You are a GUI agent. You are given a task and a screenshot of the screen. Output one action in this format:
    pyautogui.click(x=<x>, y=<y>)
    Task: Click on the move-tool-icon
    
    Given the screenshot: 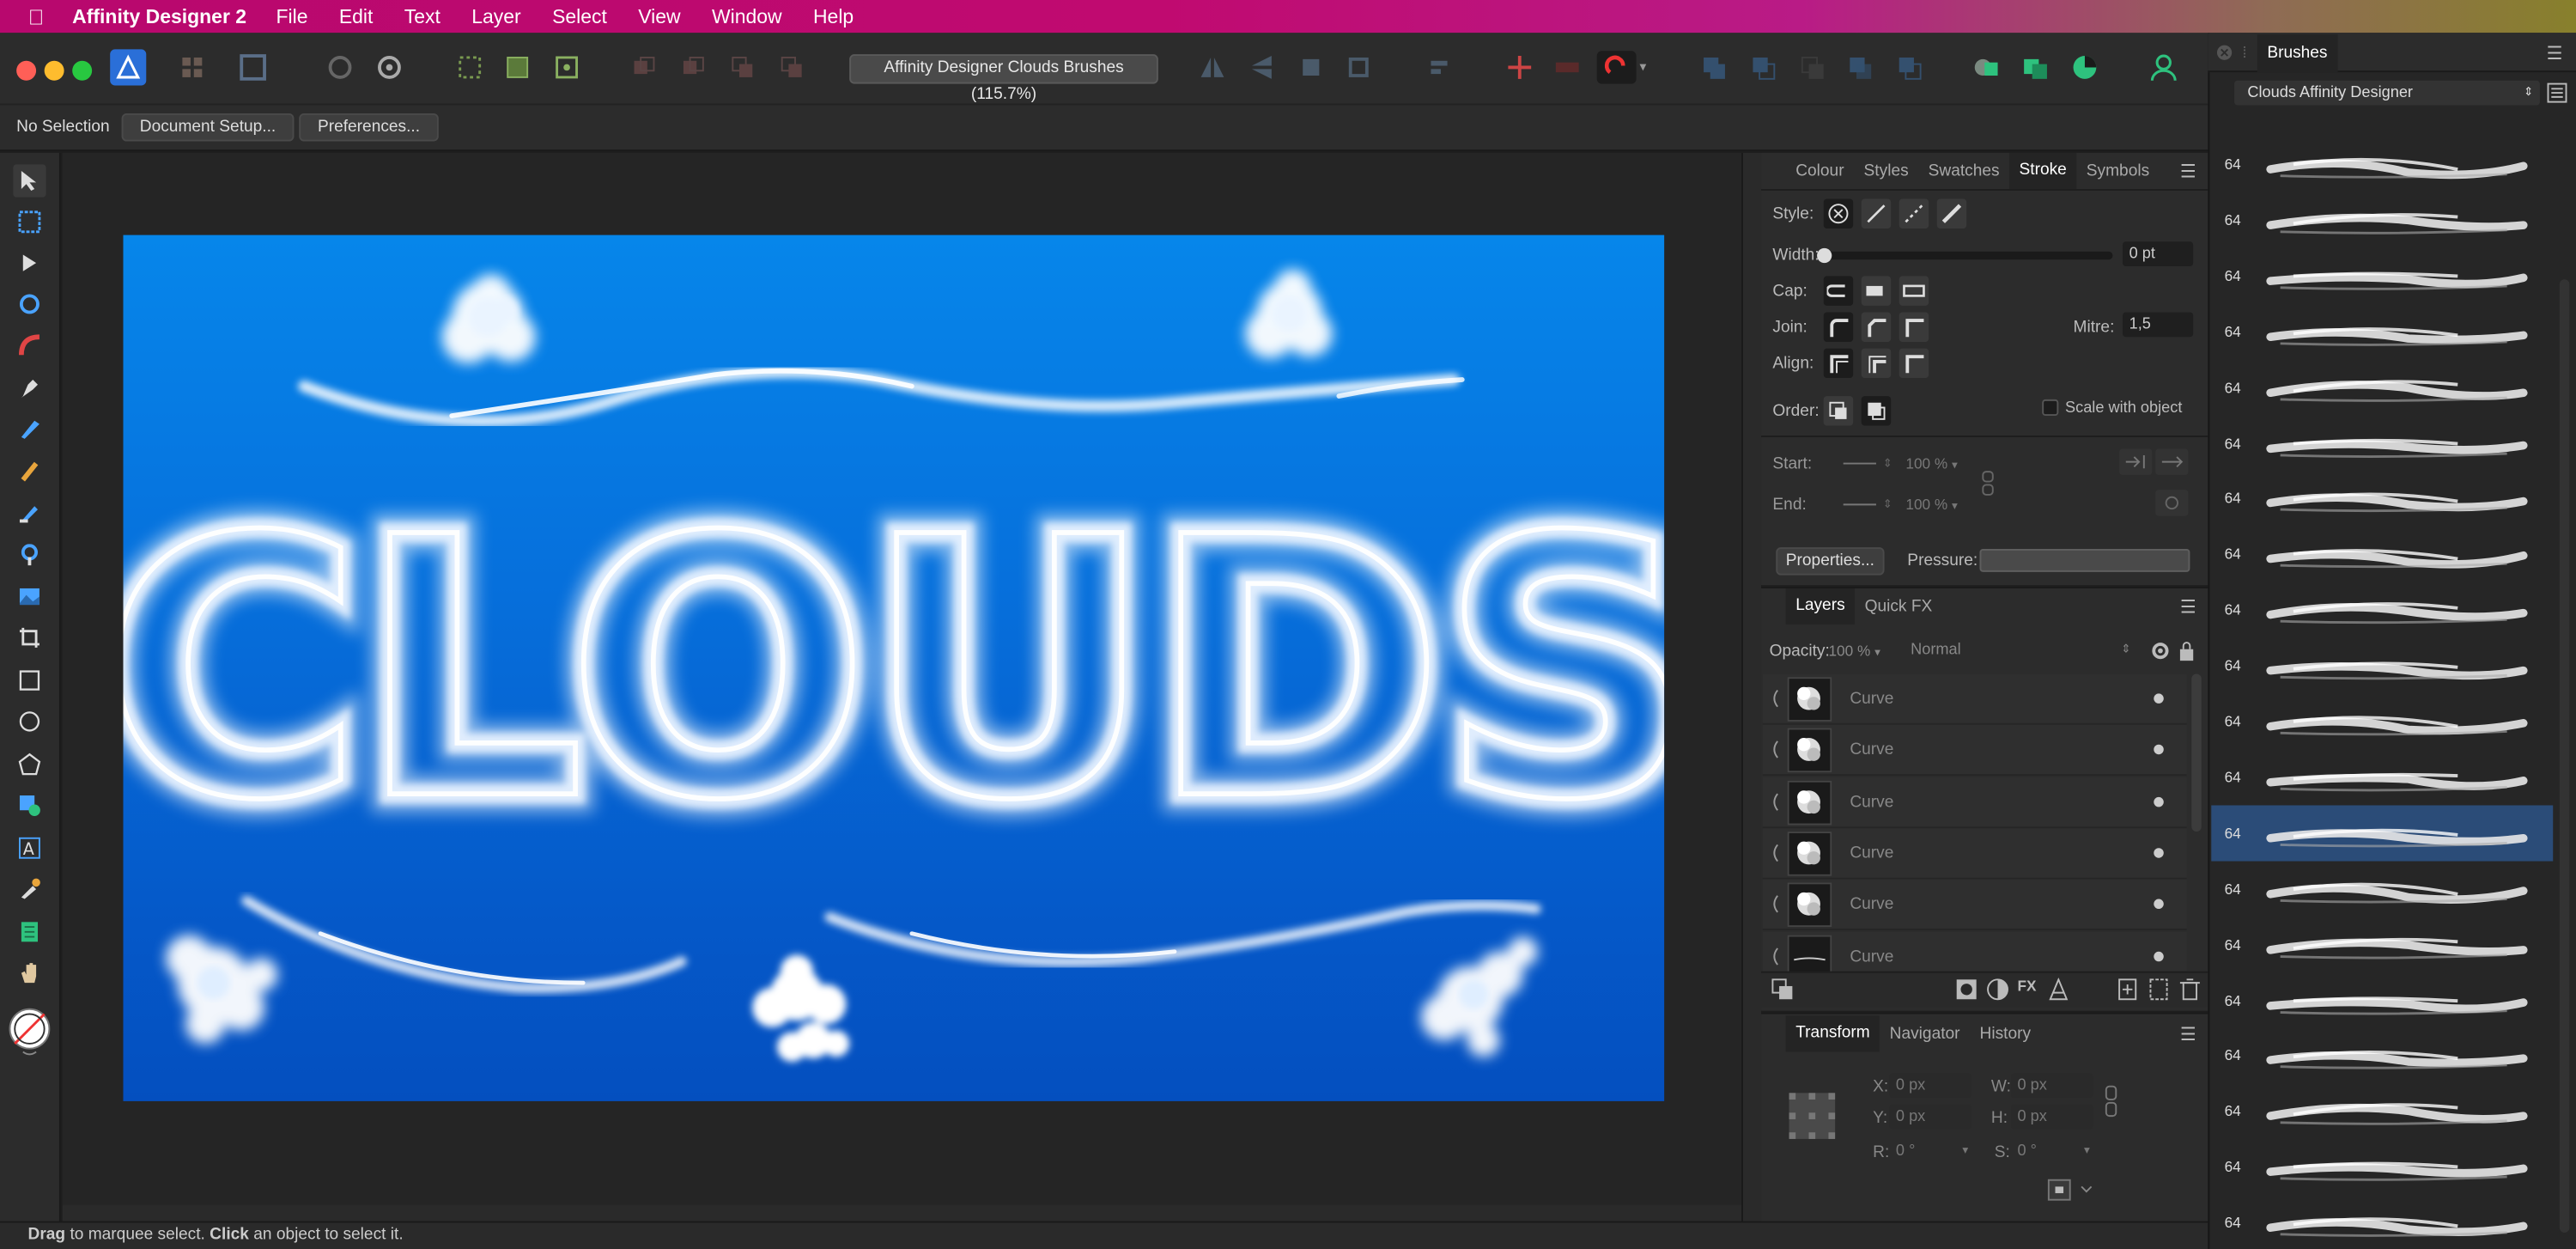 What is the action you would take?
    pyautogui.click(x=29, y=181)
    